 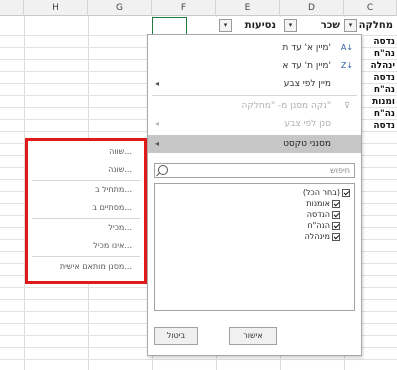 What do you see at coordinates (198, 359) in the screenshot?
I see `gridline` at bounding box center [198, 359].